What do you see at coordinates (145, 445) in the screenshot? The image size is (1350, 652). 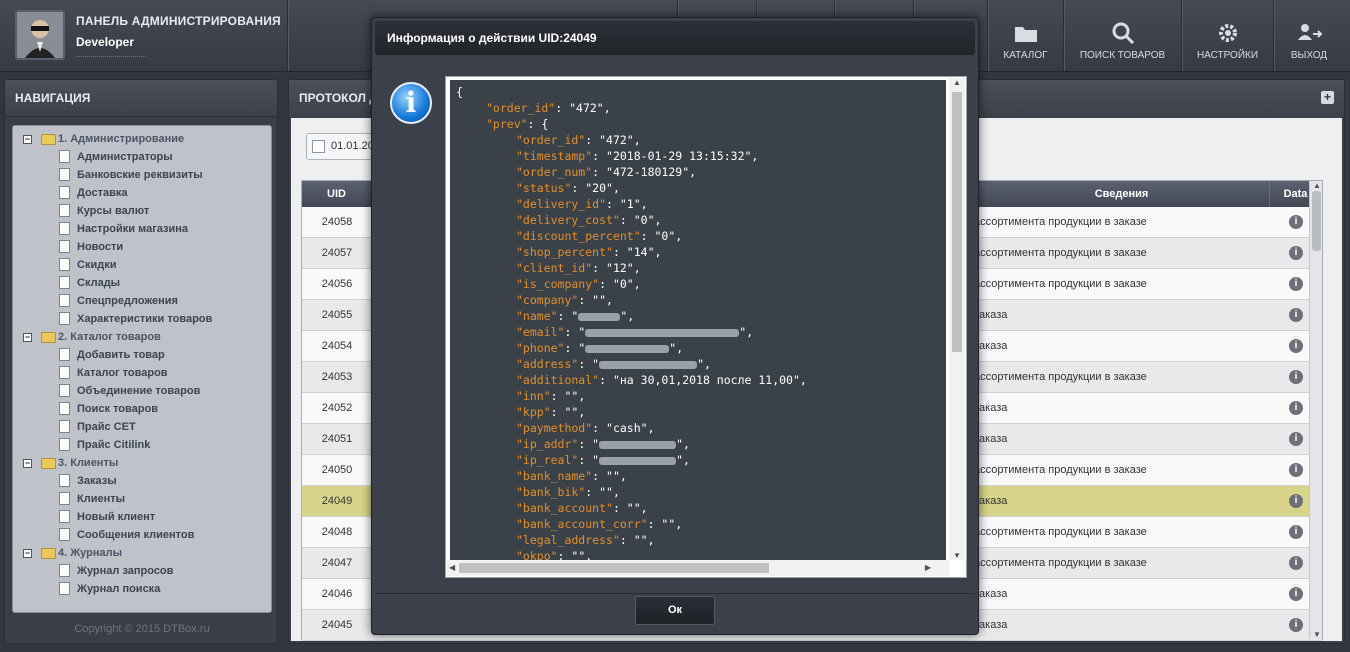 I see `tree-item: Прайс Citilink` at bounding box center [145, 445].